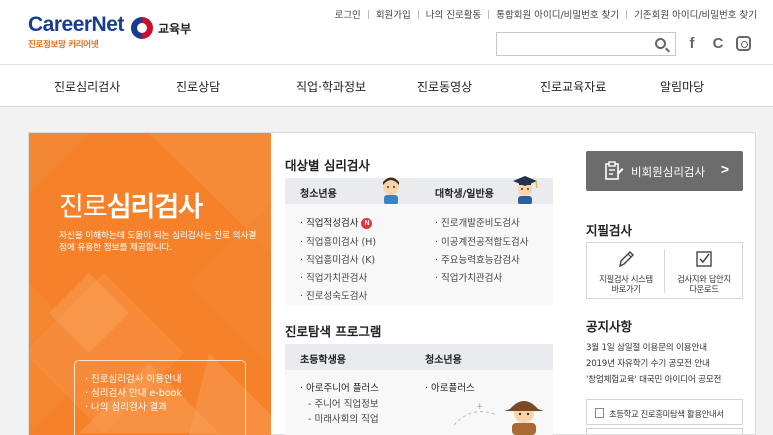 The image size is (773, 435). I want to click on nonmember-test-label: 비회원심리검사, so click(668, 172).